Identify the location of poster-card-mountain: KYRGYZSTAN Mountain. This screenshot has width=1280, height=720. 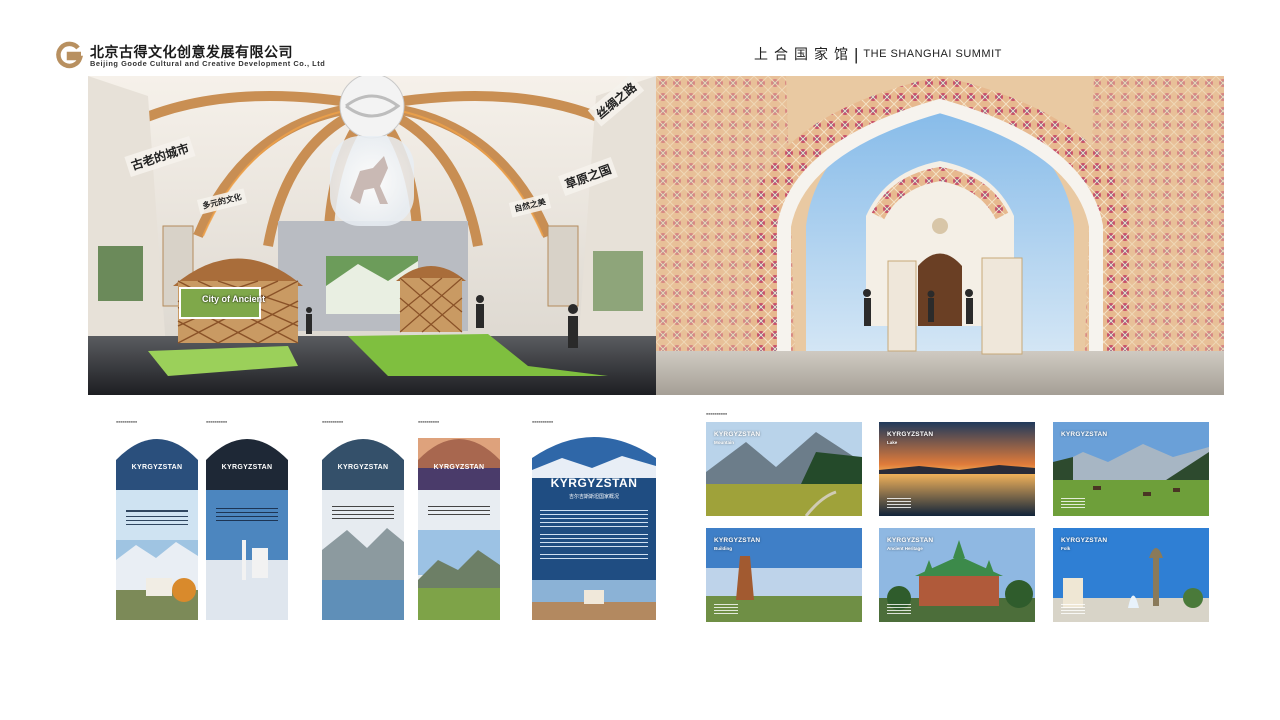
(784, 469).